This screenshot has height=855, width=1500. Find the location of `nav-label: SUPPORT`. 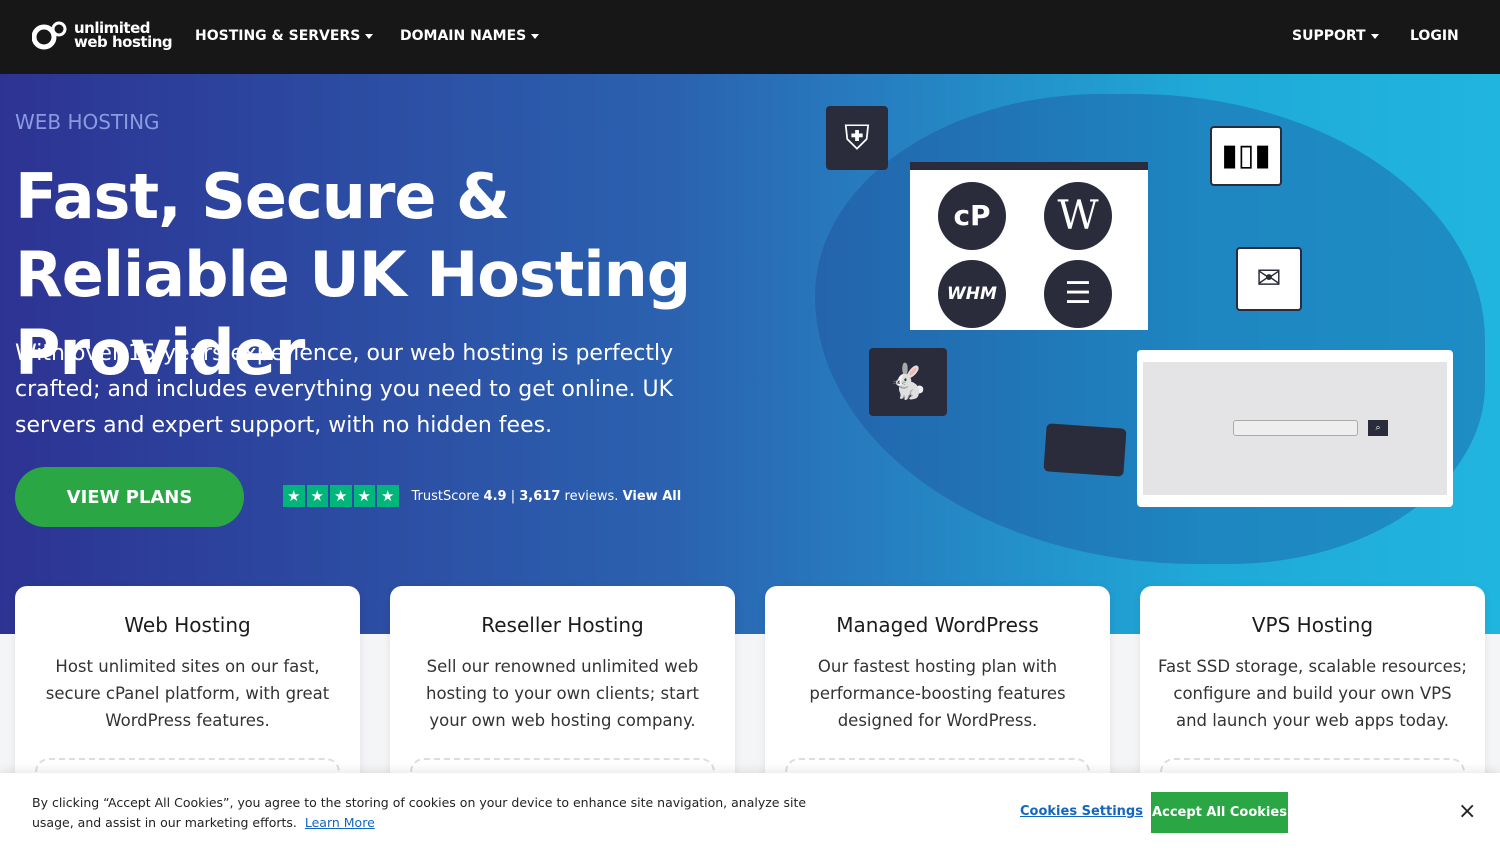

nav-label: SUPPORT is located at coordinates (1329, 36).